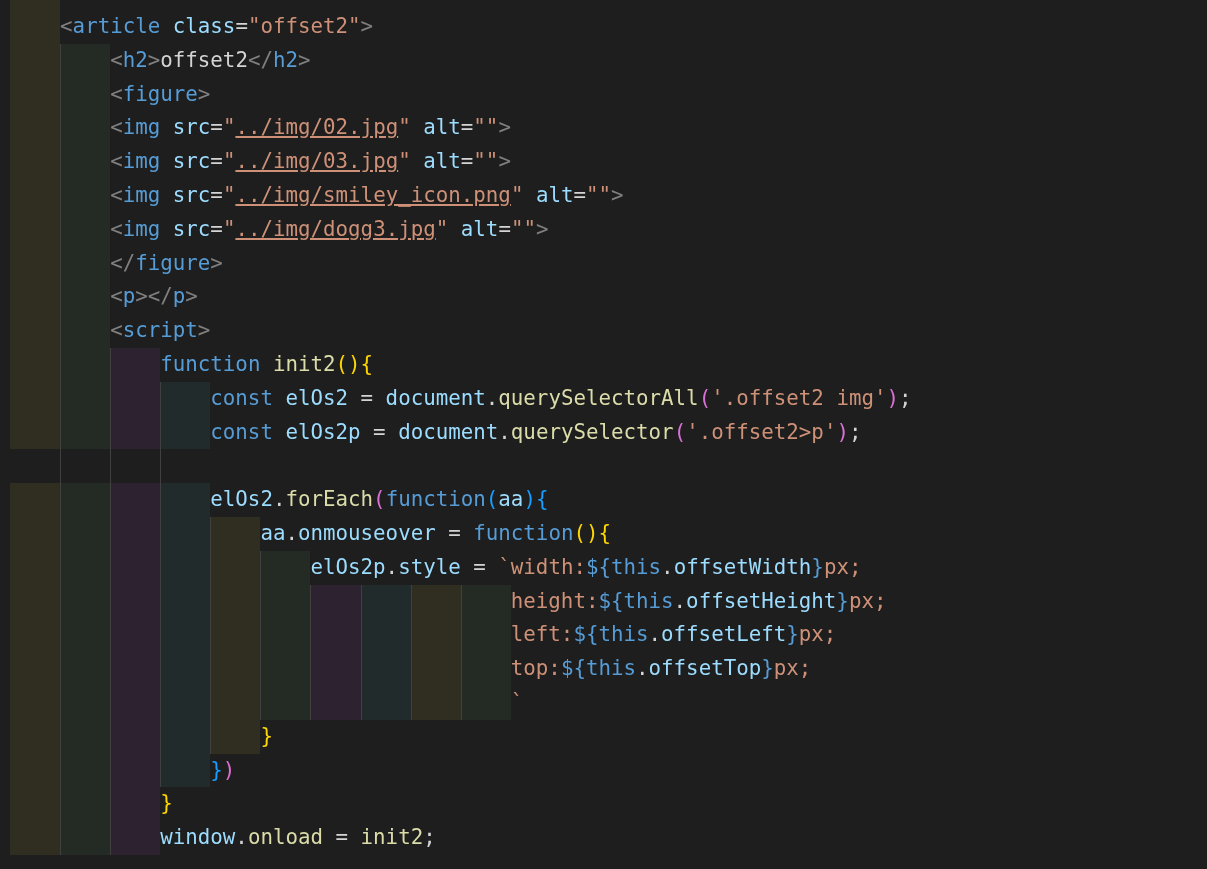  What do you see at coordinates (154, 297) in the screenshot?
I see `code-line: <p></p>` at bounding box center [154, 297].